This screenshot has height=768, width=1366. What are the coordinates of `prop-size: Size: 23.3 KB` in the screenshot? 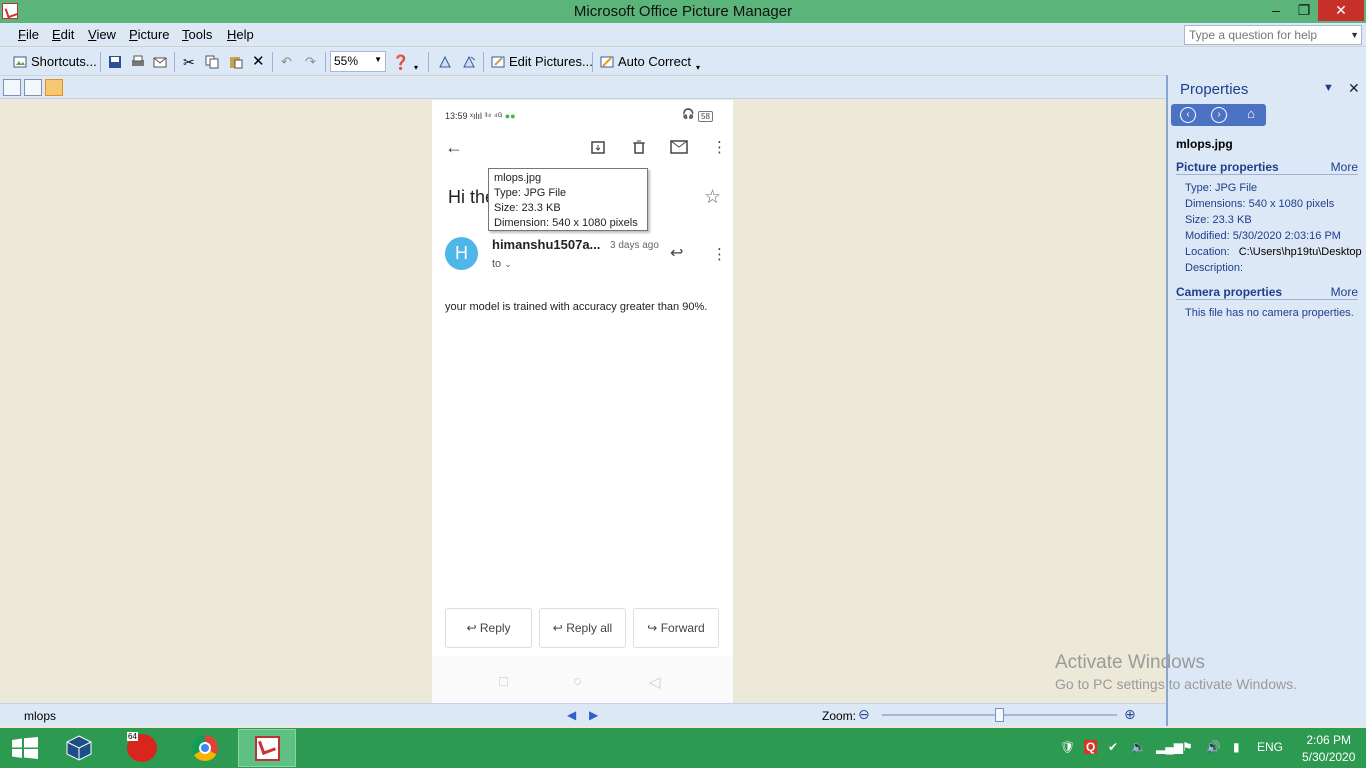 It's located at (1218, 220).